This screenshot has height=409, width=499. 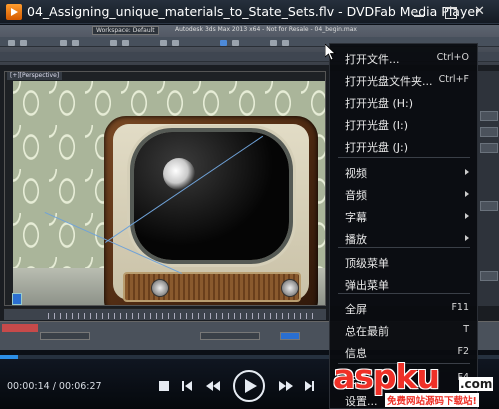 I want to click on watermark-suffix: .com, so click(x=476, y=384).